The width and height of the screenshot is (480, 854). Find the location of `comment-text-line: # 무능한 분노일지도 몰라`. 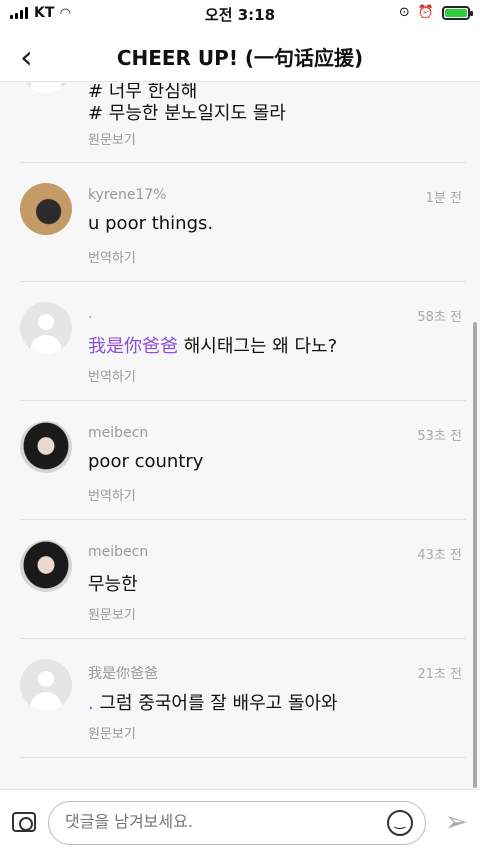

comment-text-line: # 무능한 분노일지도 몰라 is located at coordinates (187, 113).